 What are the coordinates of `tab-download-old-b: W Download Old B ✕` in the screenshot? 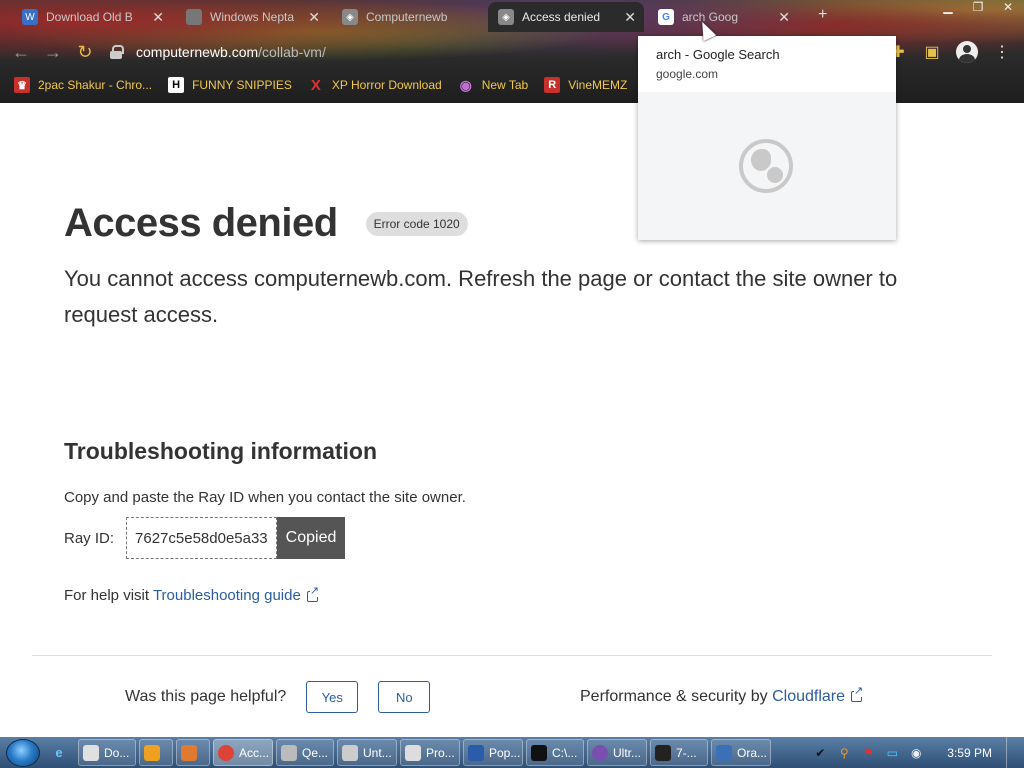 It's located at (92, 17).